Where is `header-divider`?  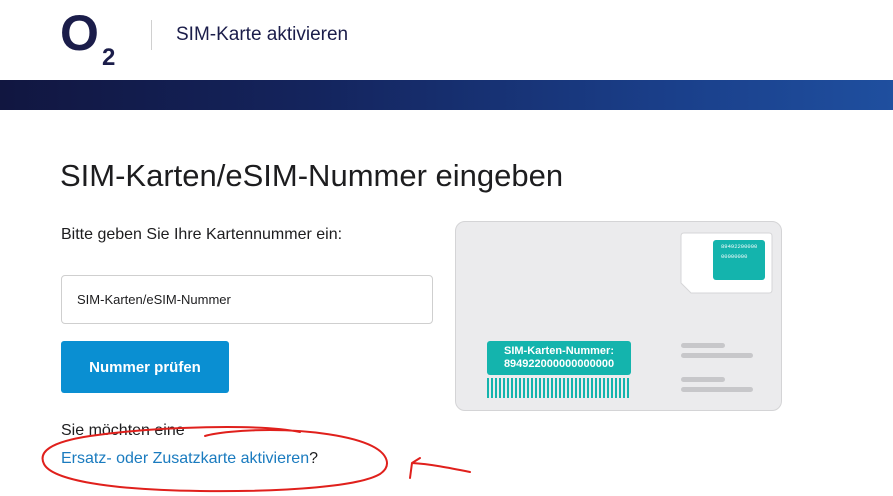
header-divider is located at coordinates (151, 35).